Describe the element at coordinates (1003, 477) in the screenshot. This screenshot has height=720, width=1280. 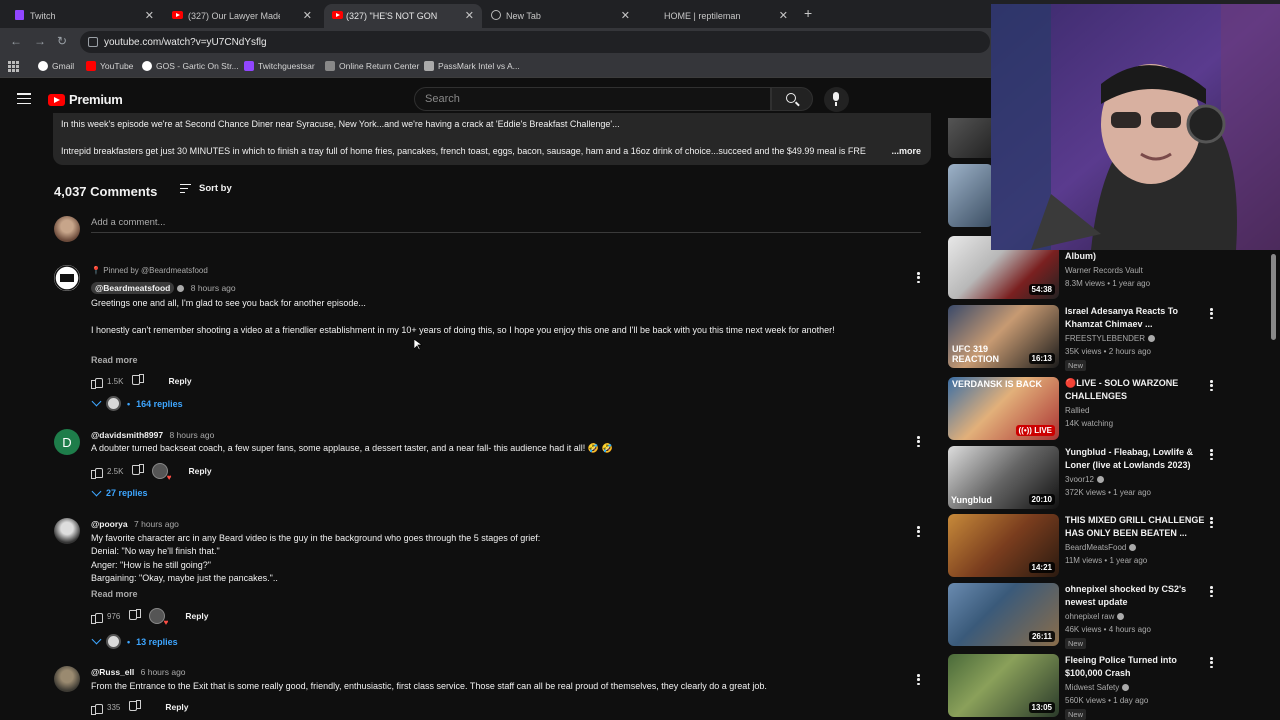
I see `video-thumbnail: Yungblud 20:10` at that location.